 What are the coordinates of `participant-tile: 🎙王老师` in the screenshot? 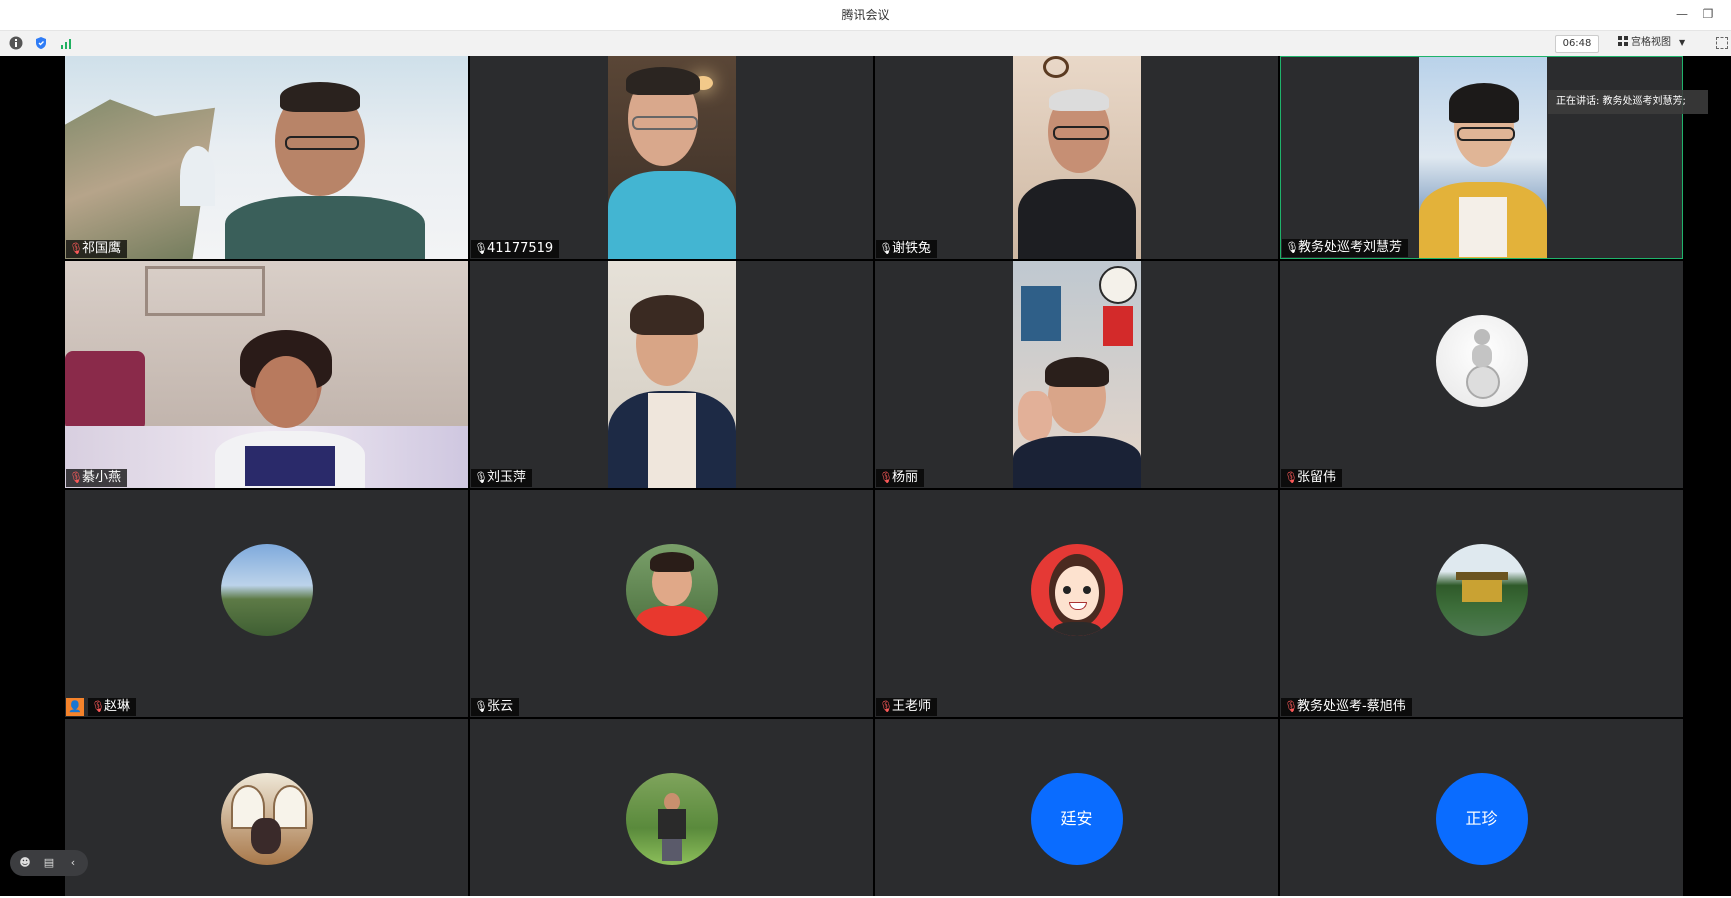 It's located at (1076, 603).